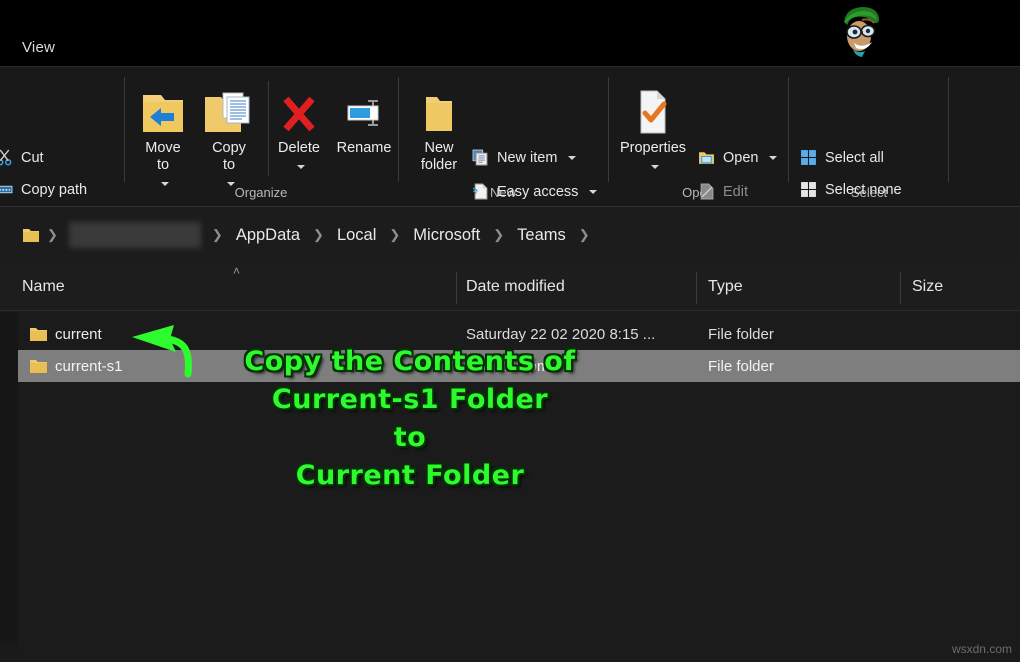 Image resolution: width=1020 pixels, height=662 pixels. I want to click on open-label: Open, so click(741, 157).